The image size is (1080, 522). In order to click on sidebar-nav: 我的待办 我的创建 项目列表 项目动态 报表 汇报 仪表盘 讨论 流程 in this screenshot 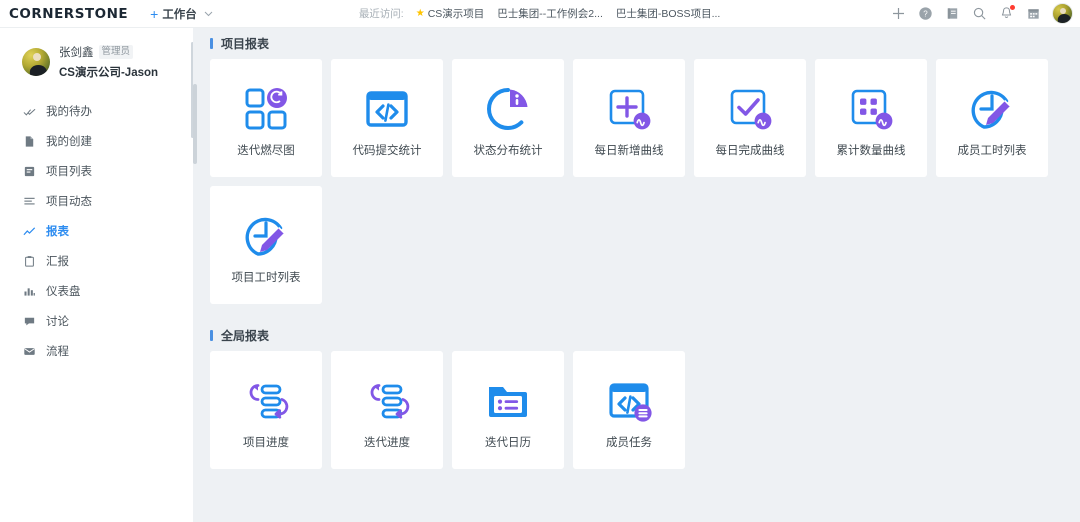, I will do `click(96, 231)`.